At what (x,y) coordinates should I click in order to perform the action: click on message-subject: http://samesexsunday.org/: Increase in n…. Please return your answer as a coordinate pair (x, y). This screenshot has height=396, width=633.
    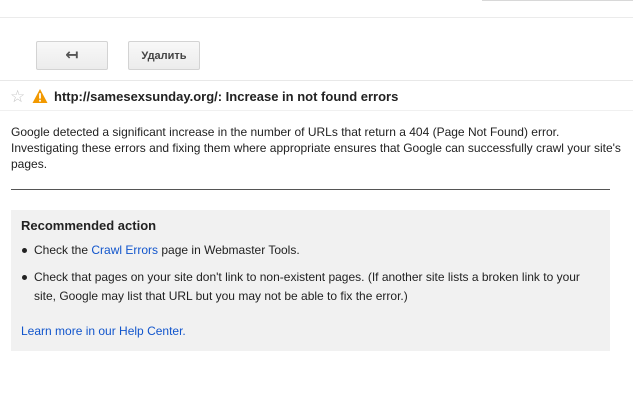
    Looking at the image, I should click on (226, 96).